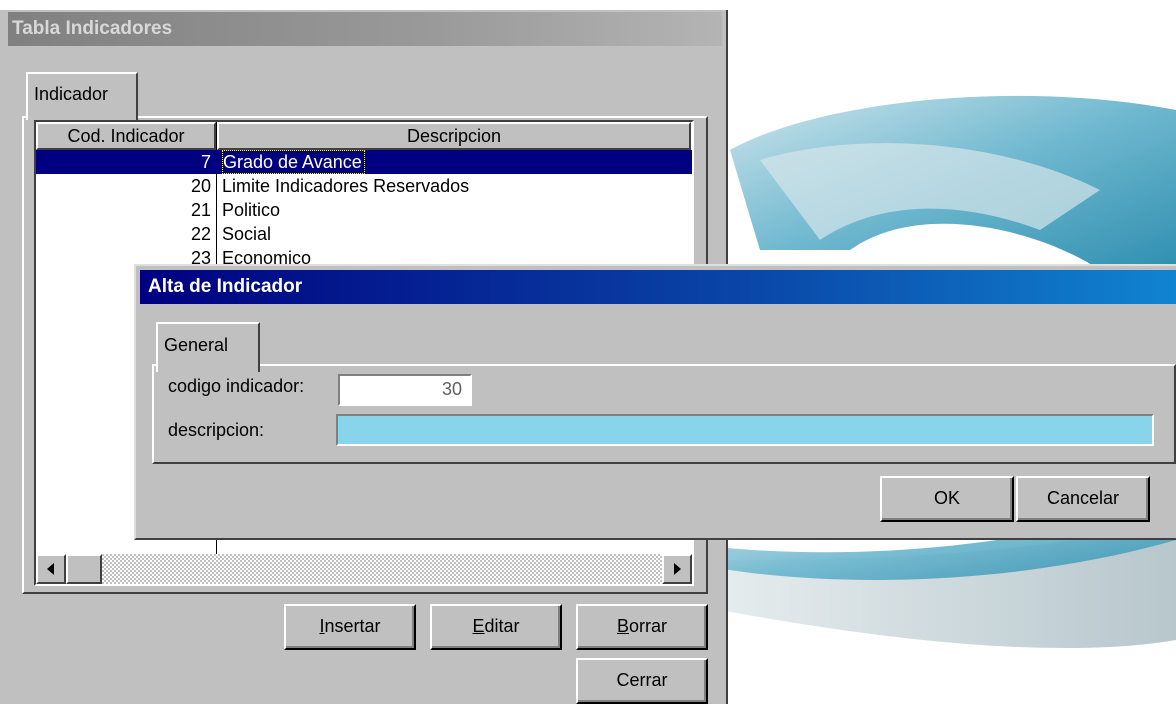  I want to click on tab-indicador: Indicador, so click(82, 96).